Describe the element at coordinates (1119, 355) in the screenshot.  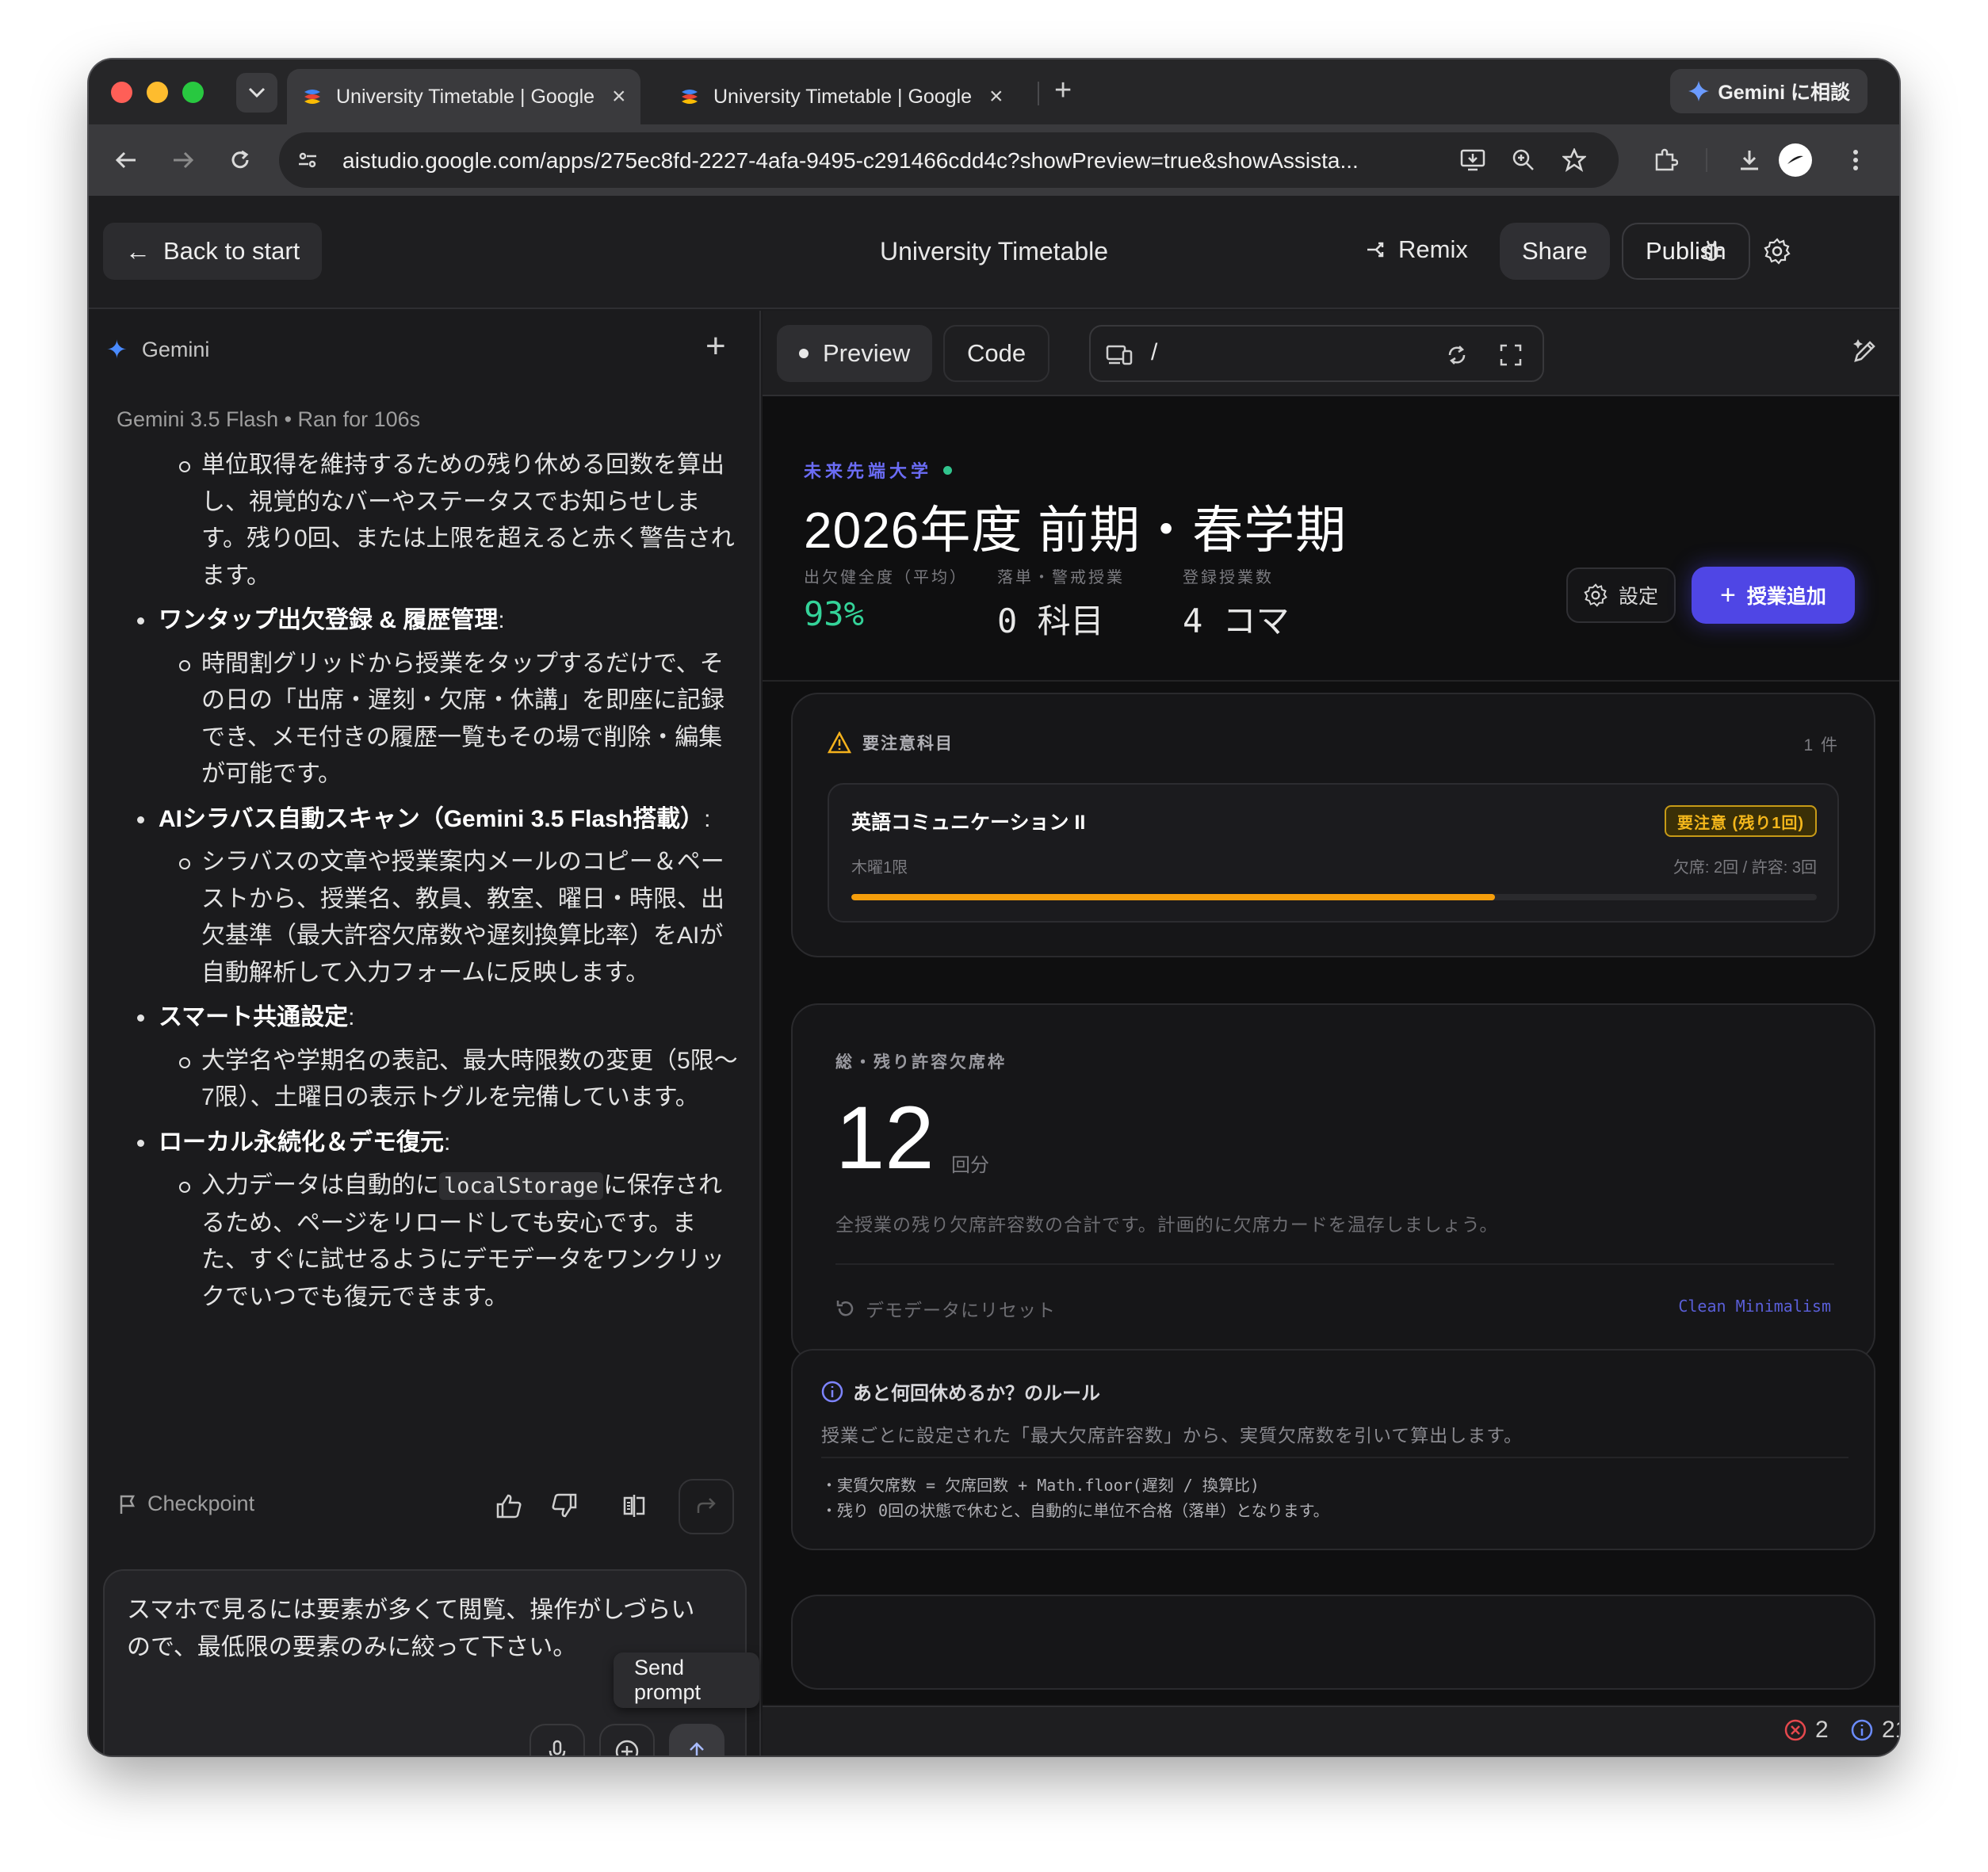
I see `device-toggle-icon` at that location.